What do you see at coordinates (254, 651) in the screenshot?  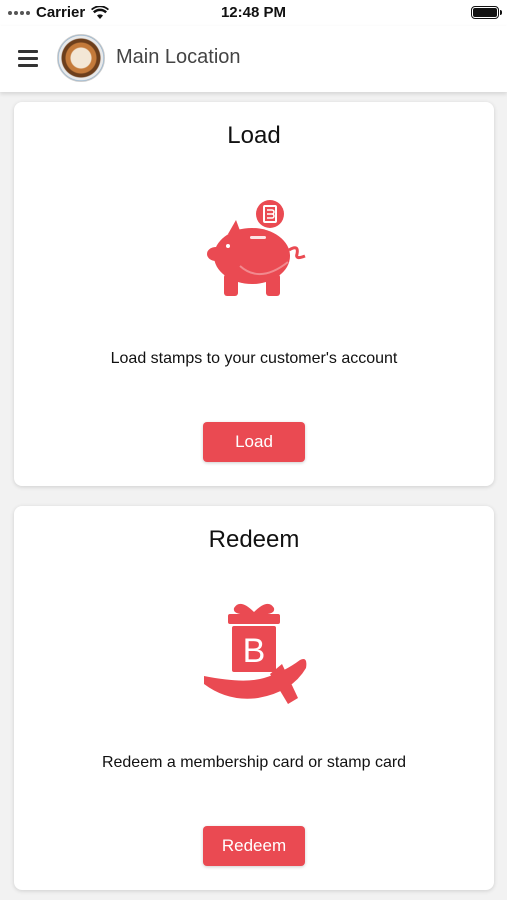 I see `svg-text: B` at bounding box center [254, 651].